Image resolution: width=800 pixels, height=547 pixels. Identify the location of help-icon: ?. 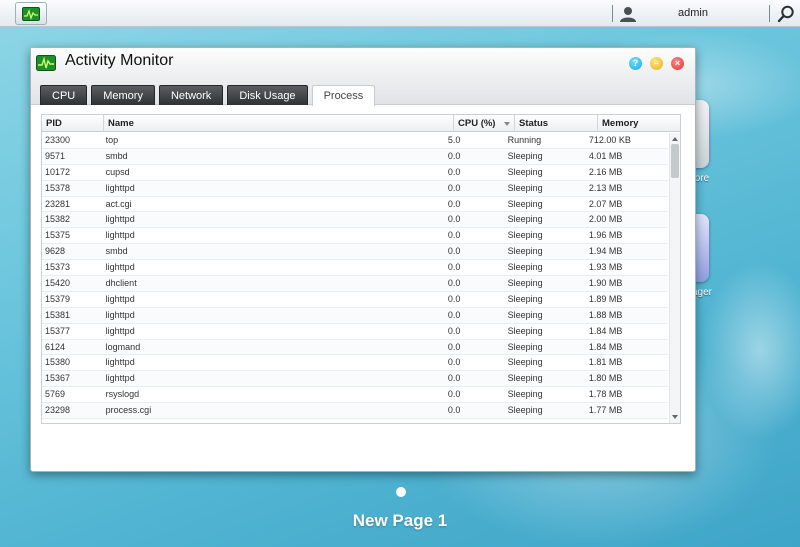
(635, 63).